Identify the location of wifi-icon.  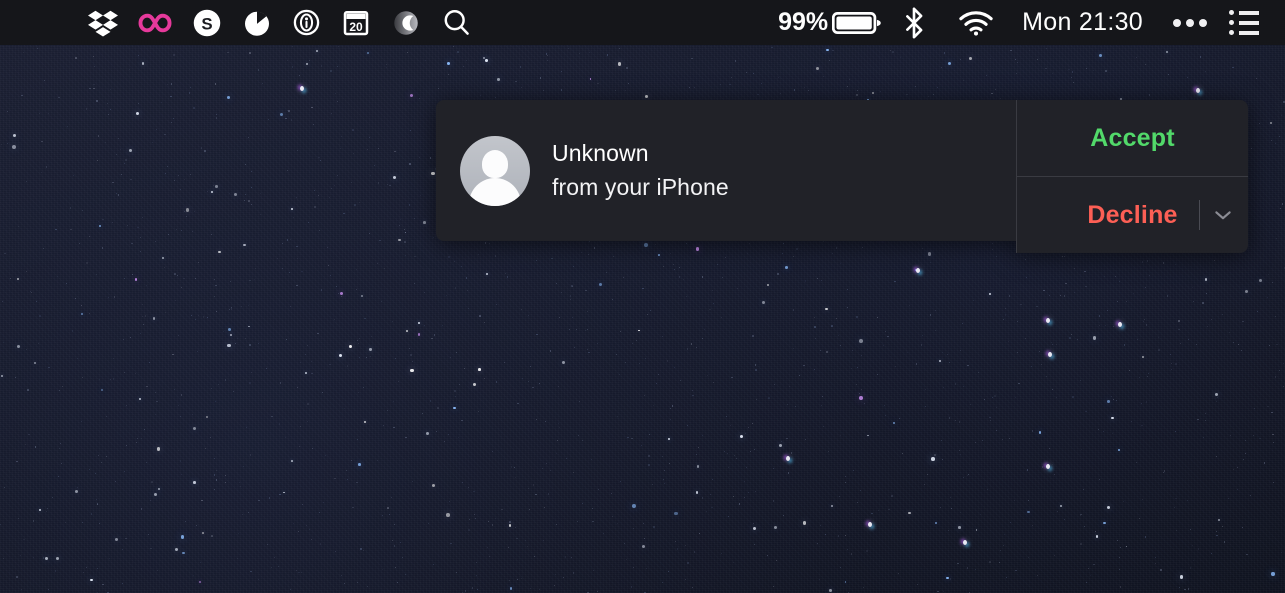
(976, 22).